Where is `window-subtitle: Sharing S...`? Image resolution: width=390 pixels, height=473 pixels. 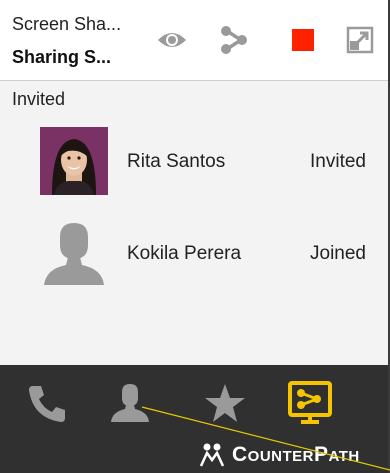 window-subtitle: Sharing S... is located at coordinates (62, 57).